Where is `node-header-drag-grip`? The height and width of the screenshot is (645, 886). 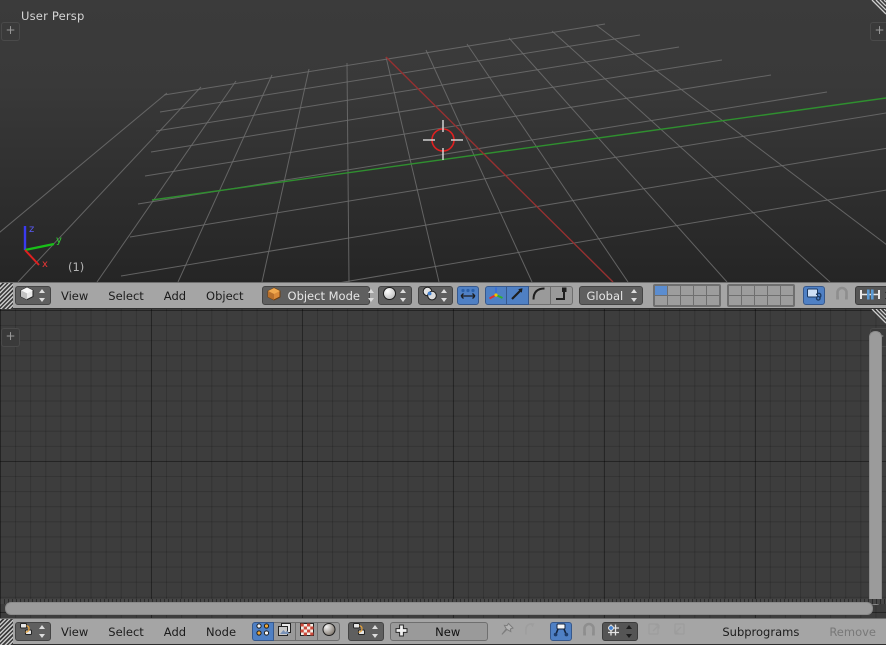 node-header-drag-grip is located at coordinates (6, 631).